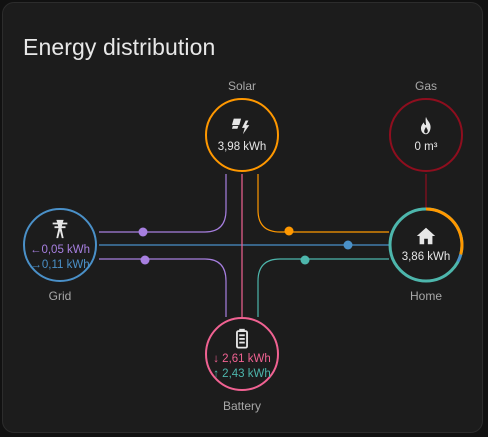 This screenshot has width=488, height=437. What do you see at coordinates (242, 373) in the screenshot?
I see `battery-discharge-value: ↑ 2,43 kWh` at bounding box center [242, 373].